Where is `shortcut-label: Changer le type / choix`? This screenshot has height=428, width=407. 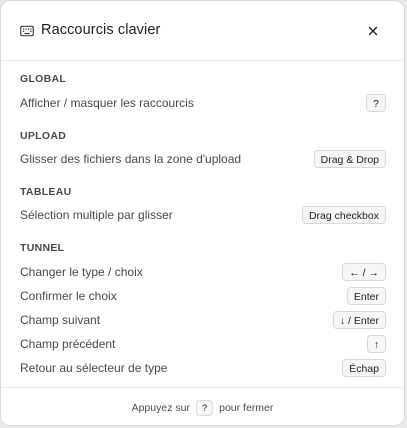
shortcut-label: Changer le type / choix is located at coordinates (81, 272).